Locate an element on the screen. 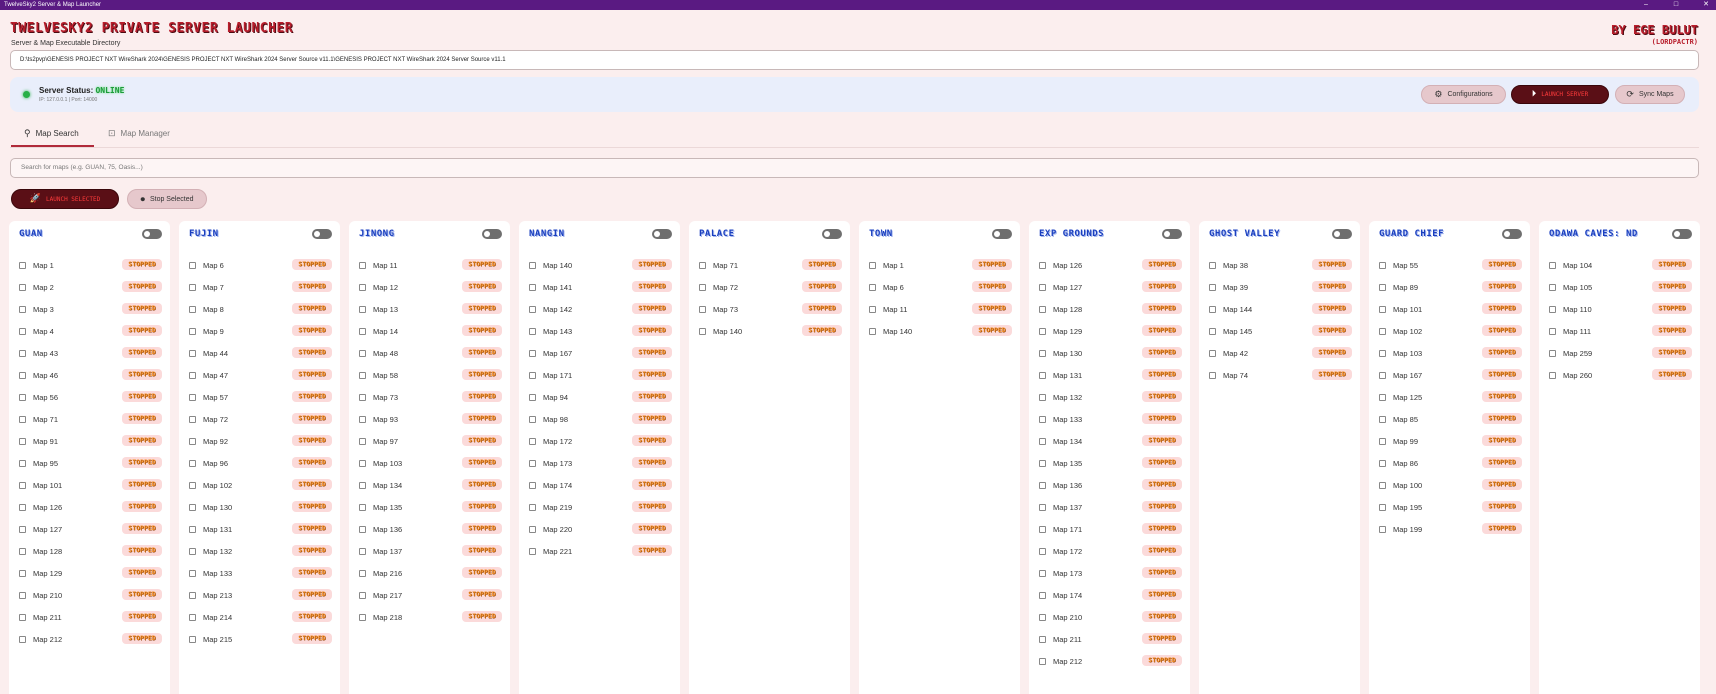 The height and width of the screenshot is (694, 1716). stop-selected-button: ⏺ Stop Selected is located at coordinates (167, 199).